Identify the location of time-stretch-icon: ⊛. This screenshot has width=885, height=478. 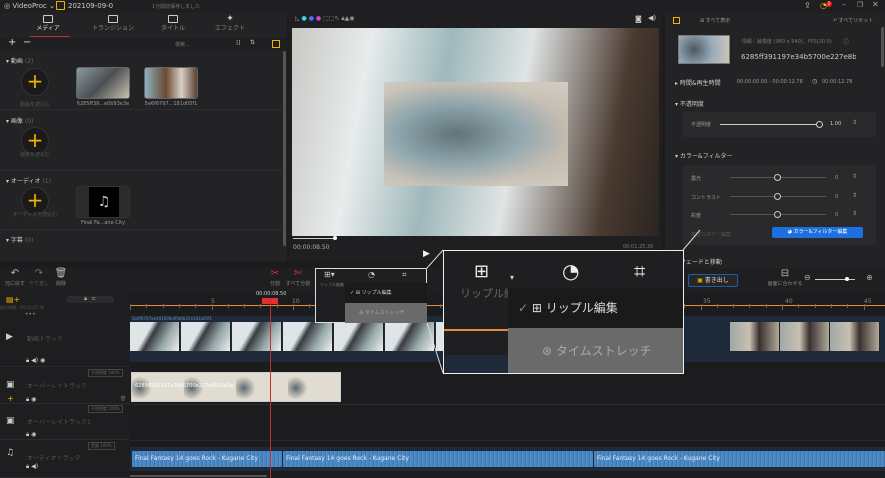
(547, 351).